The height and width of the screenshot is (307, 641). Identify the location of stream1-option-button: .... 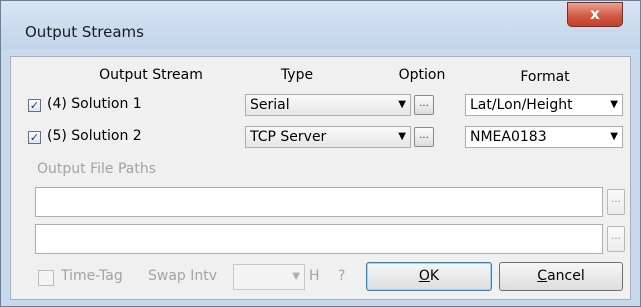
(424, 105).